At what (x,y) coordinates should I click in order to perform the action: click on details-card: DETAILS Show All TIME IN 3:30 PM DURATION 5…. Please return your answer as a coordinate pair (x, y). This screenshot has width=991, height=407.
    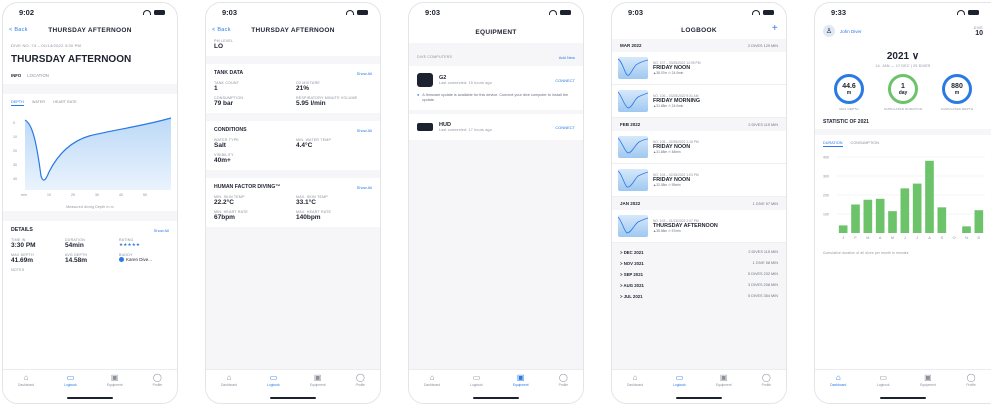
    Looking at the image, I should click on (90, 249).